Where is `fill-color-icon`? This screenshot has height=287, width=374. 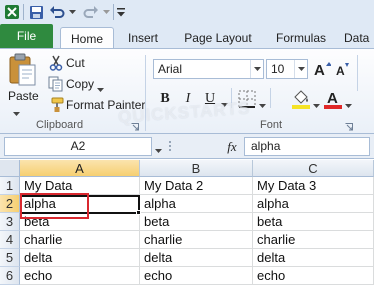 fill-color-icon is located at coordinates (301, 100).